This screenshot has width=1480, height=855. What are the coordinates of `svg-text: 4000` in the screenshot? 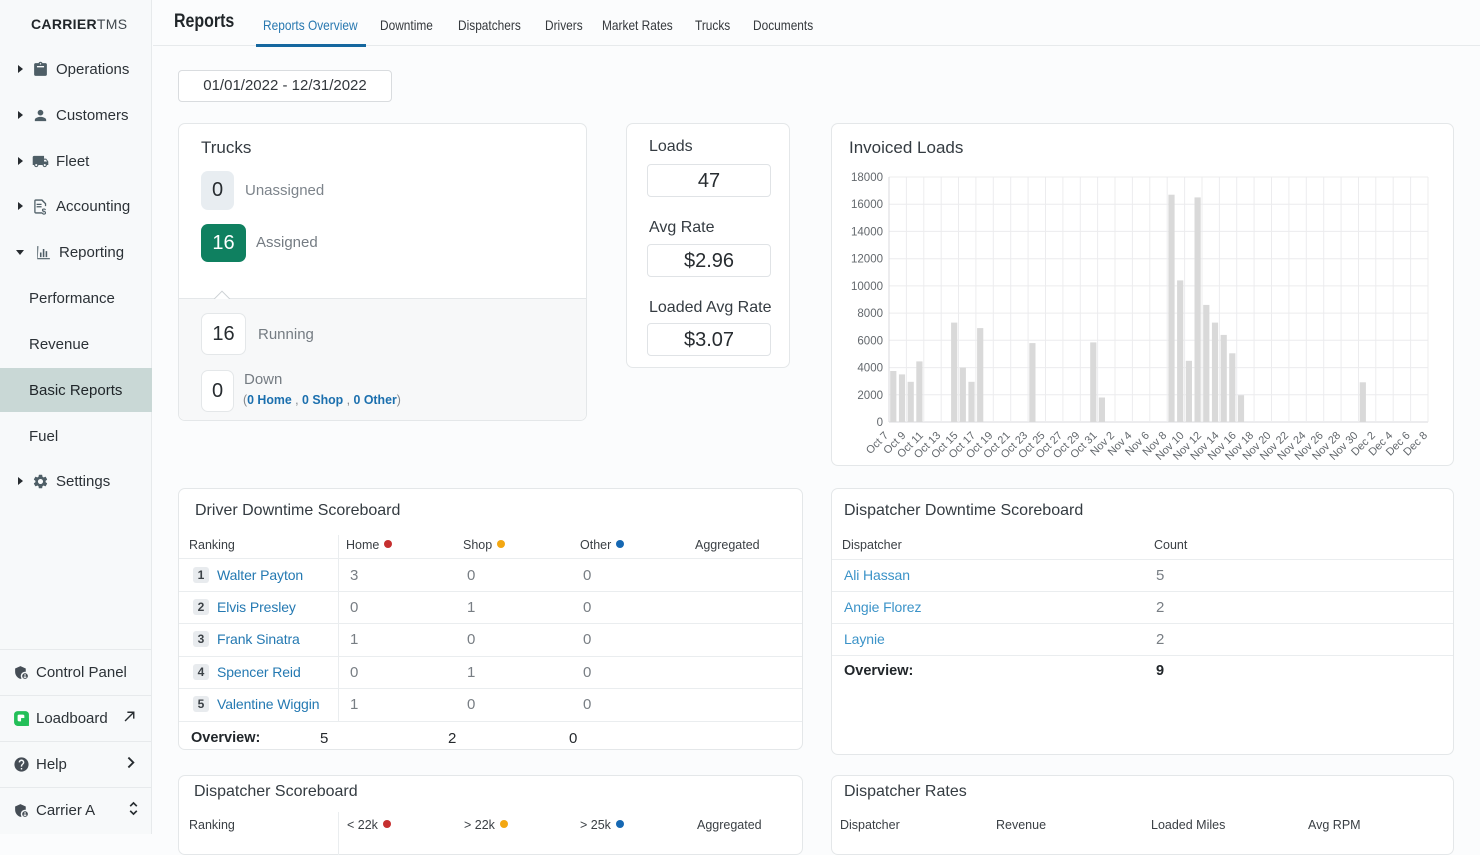 It's located at (870, 369).